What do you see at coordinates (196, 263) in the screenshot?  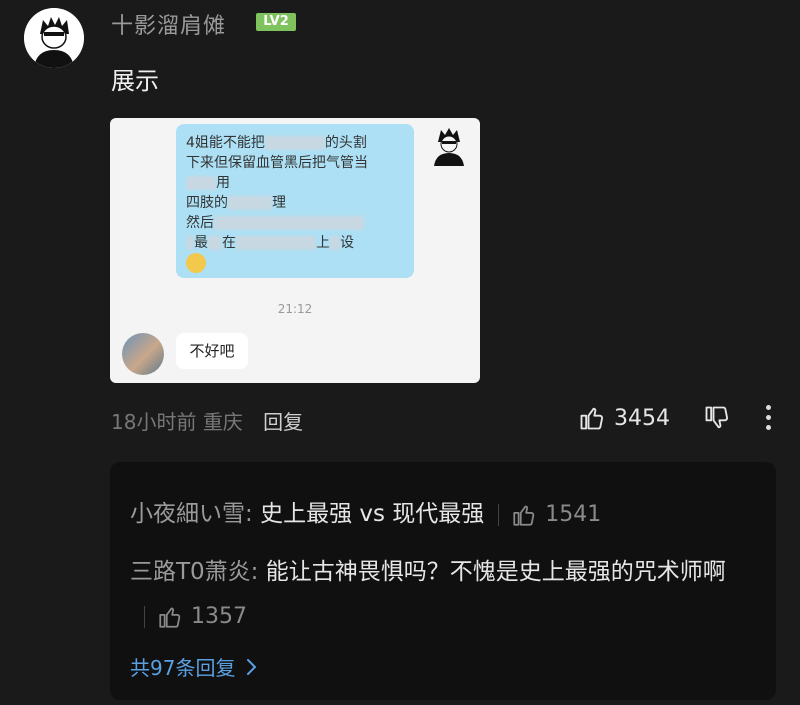 I see `emoji-icon` at bounding box center [196, 263].